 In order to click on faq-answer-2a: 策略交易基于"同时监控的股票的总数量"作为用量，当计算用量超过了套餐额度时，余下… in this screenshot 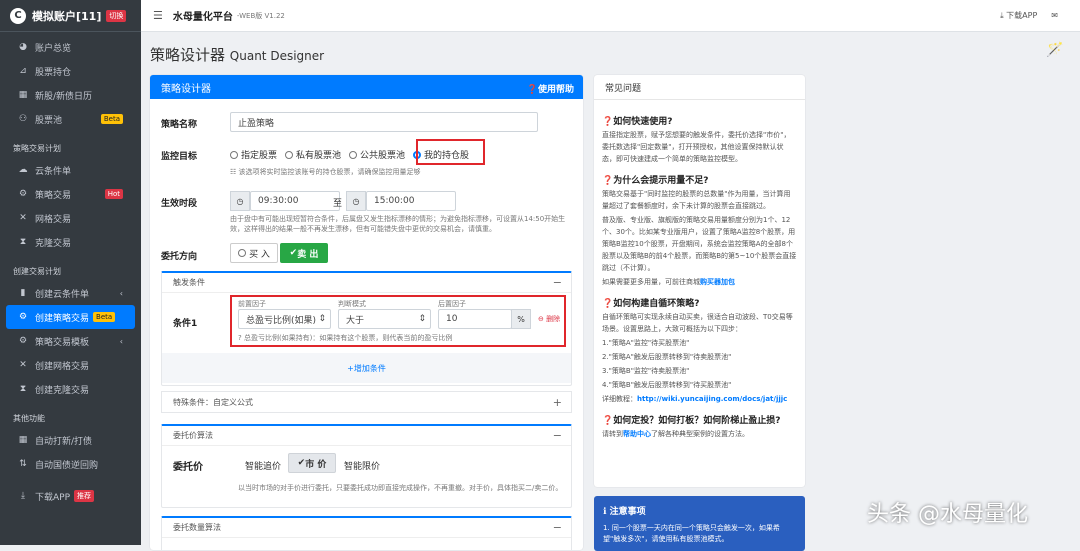, I will do `click(696, 200)`.